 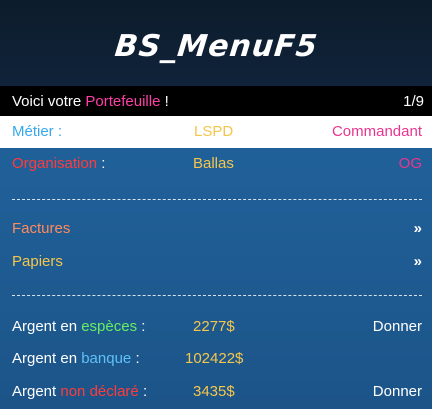 I want to click on subtitle-highlight: Portefeuille, so click(x=123, y=101).